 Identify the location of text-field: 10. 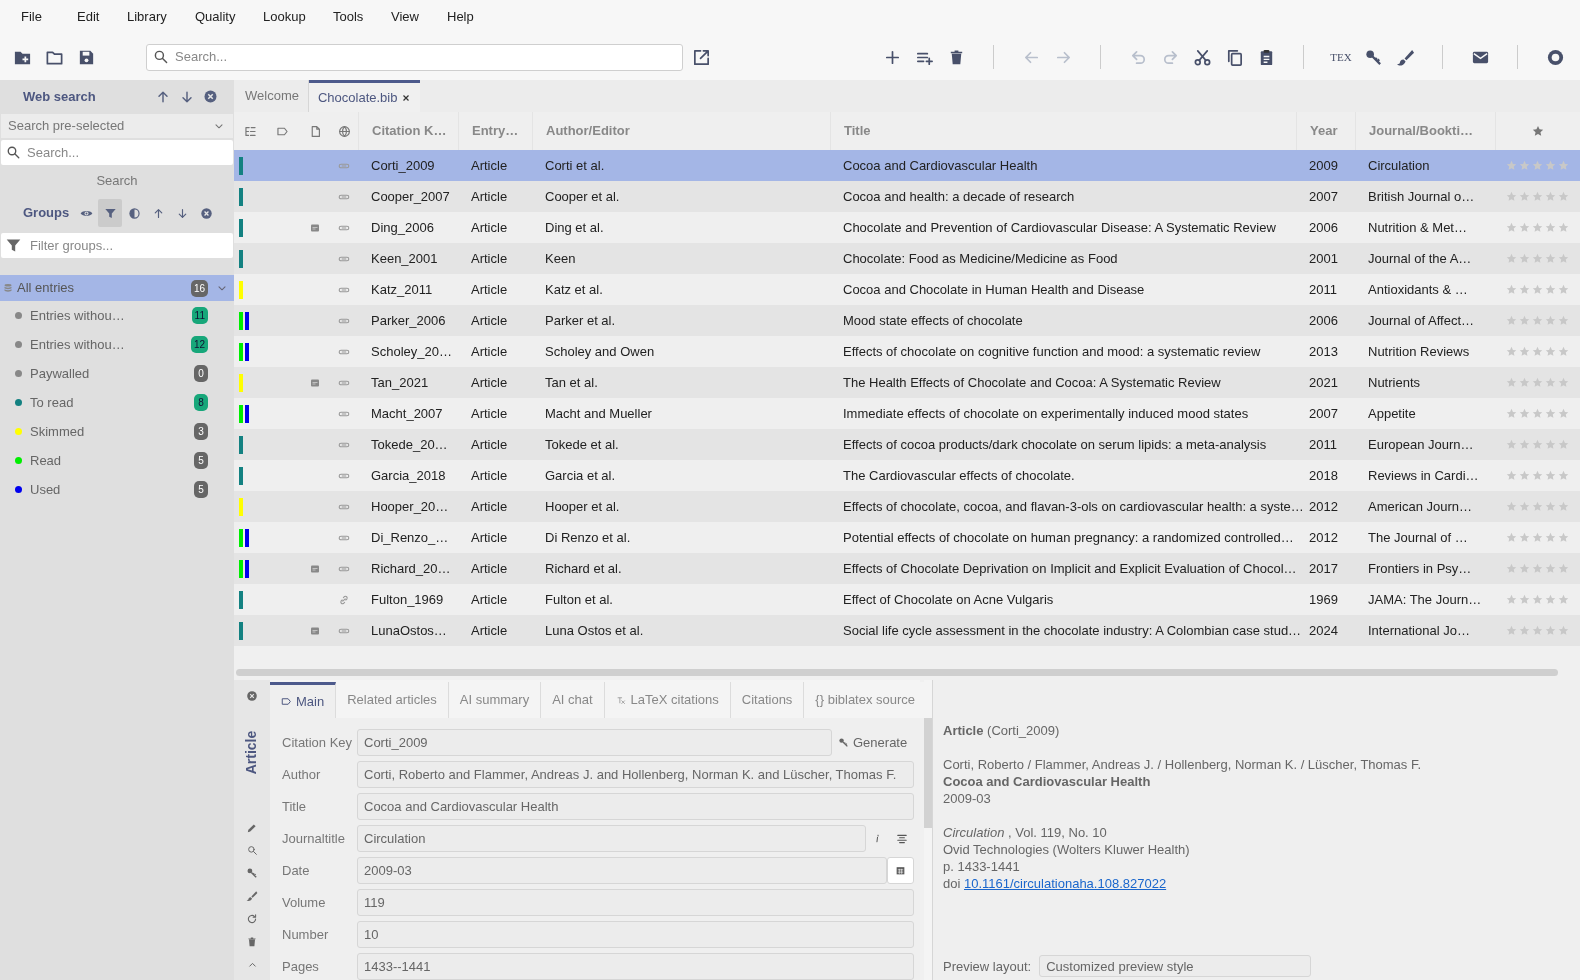
(635, 934).